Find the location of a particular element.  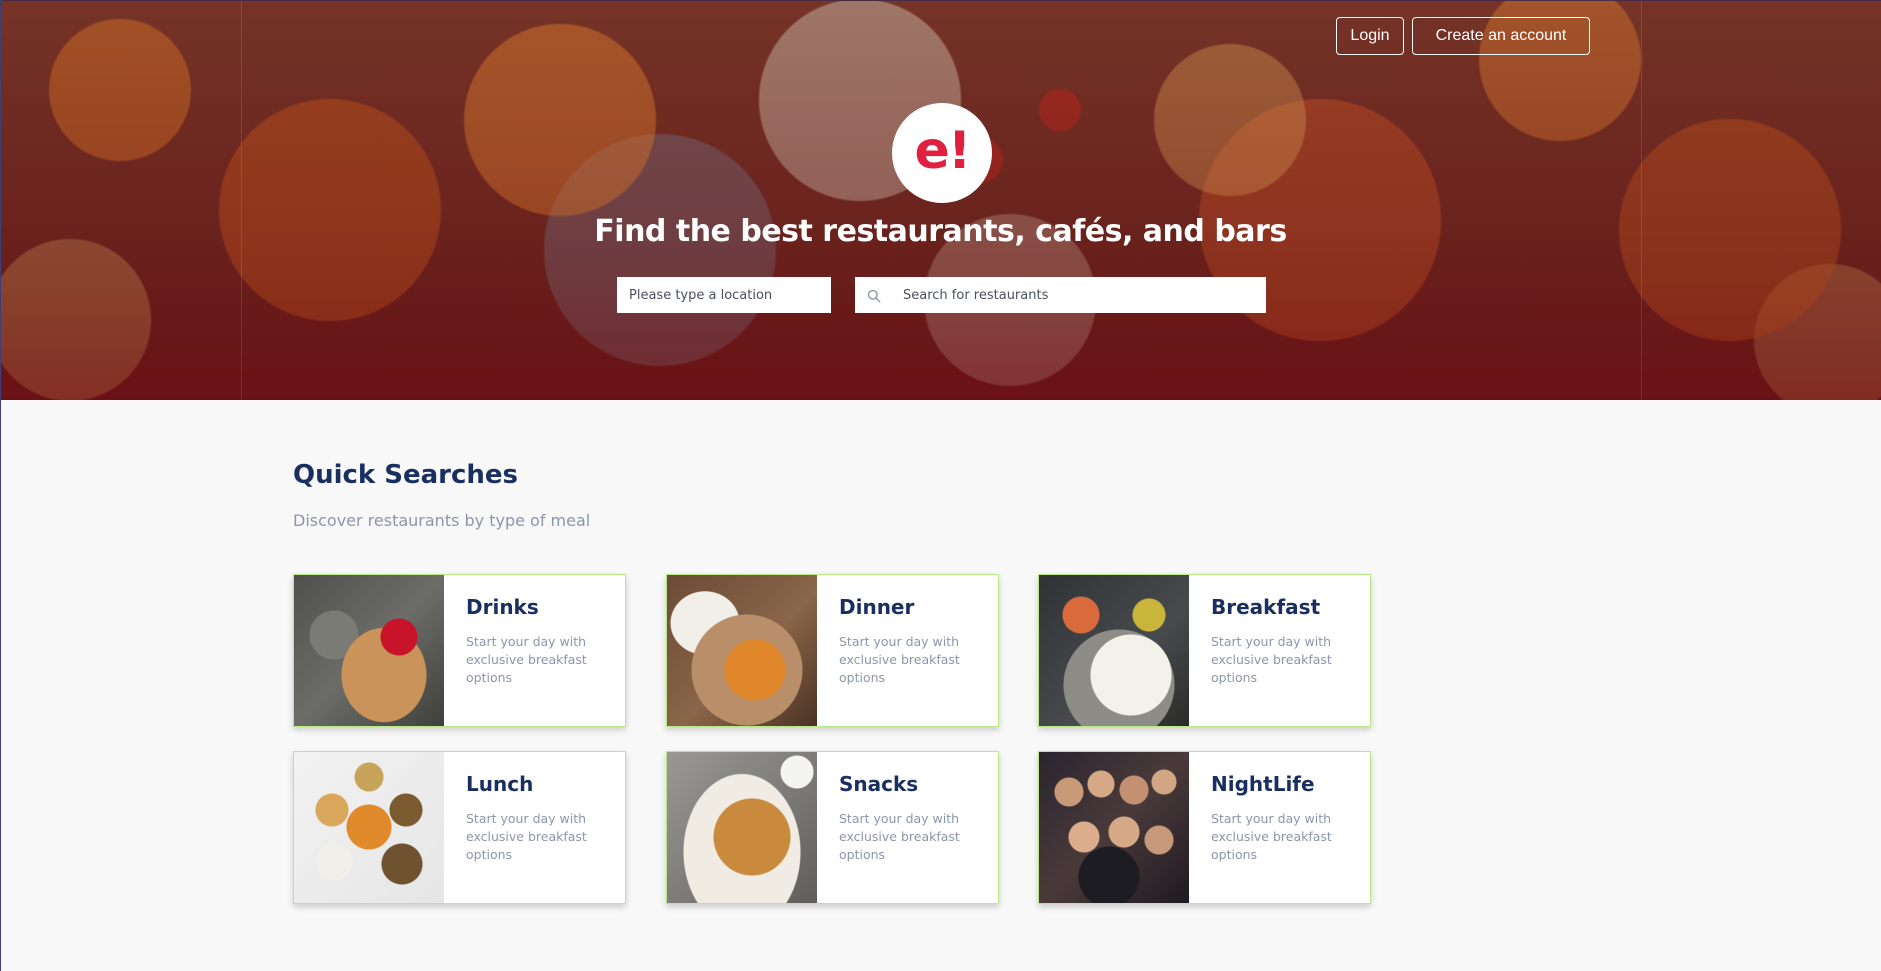

create-account-button: Create an account is located at coordinates (1501, 36).